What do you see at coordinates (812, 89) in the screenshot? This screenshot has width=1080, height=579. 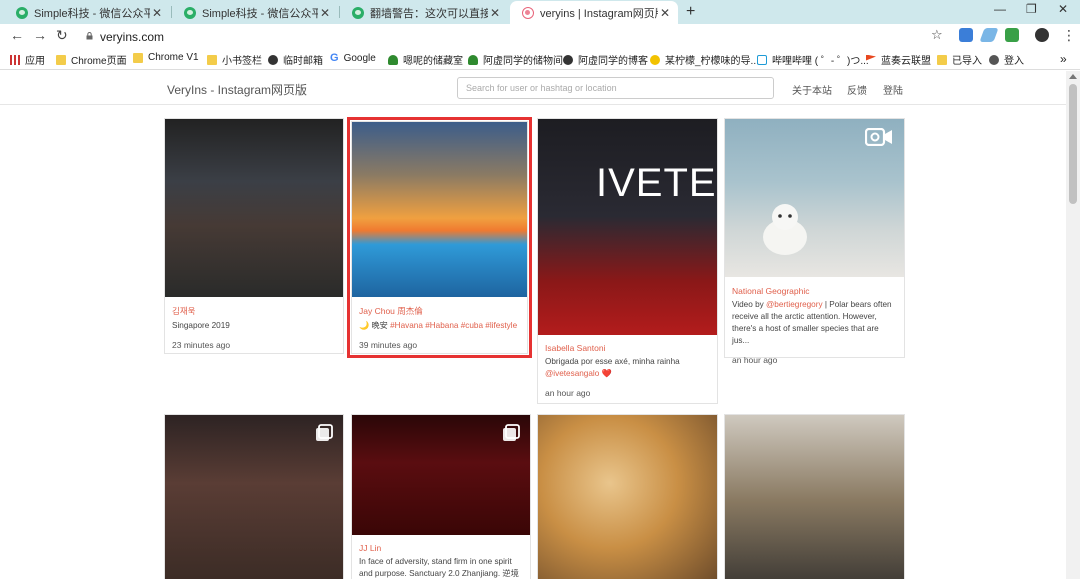 I see `nav-about-link: 关于本站` at bounding box center [812, 89].